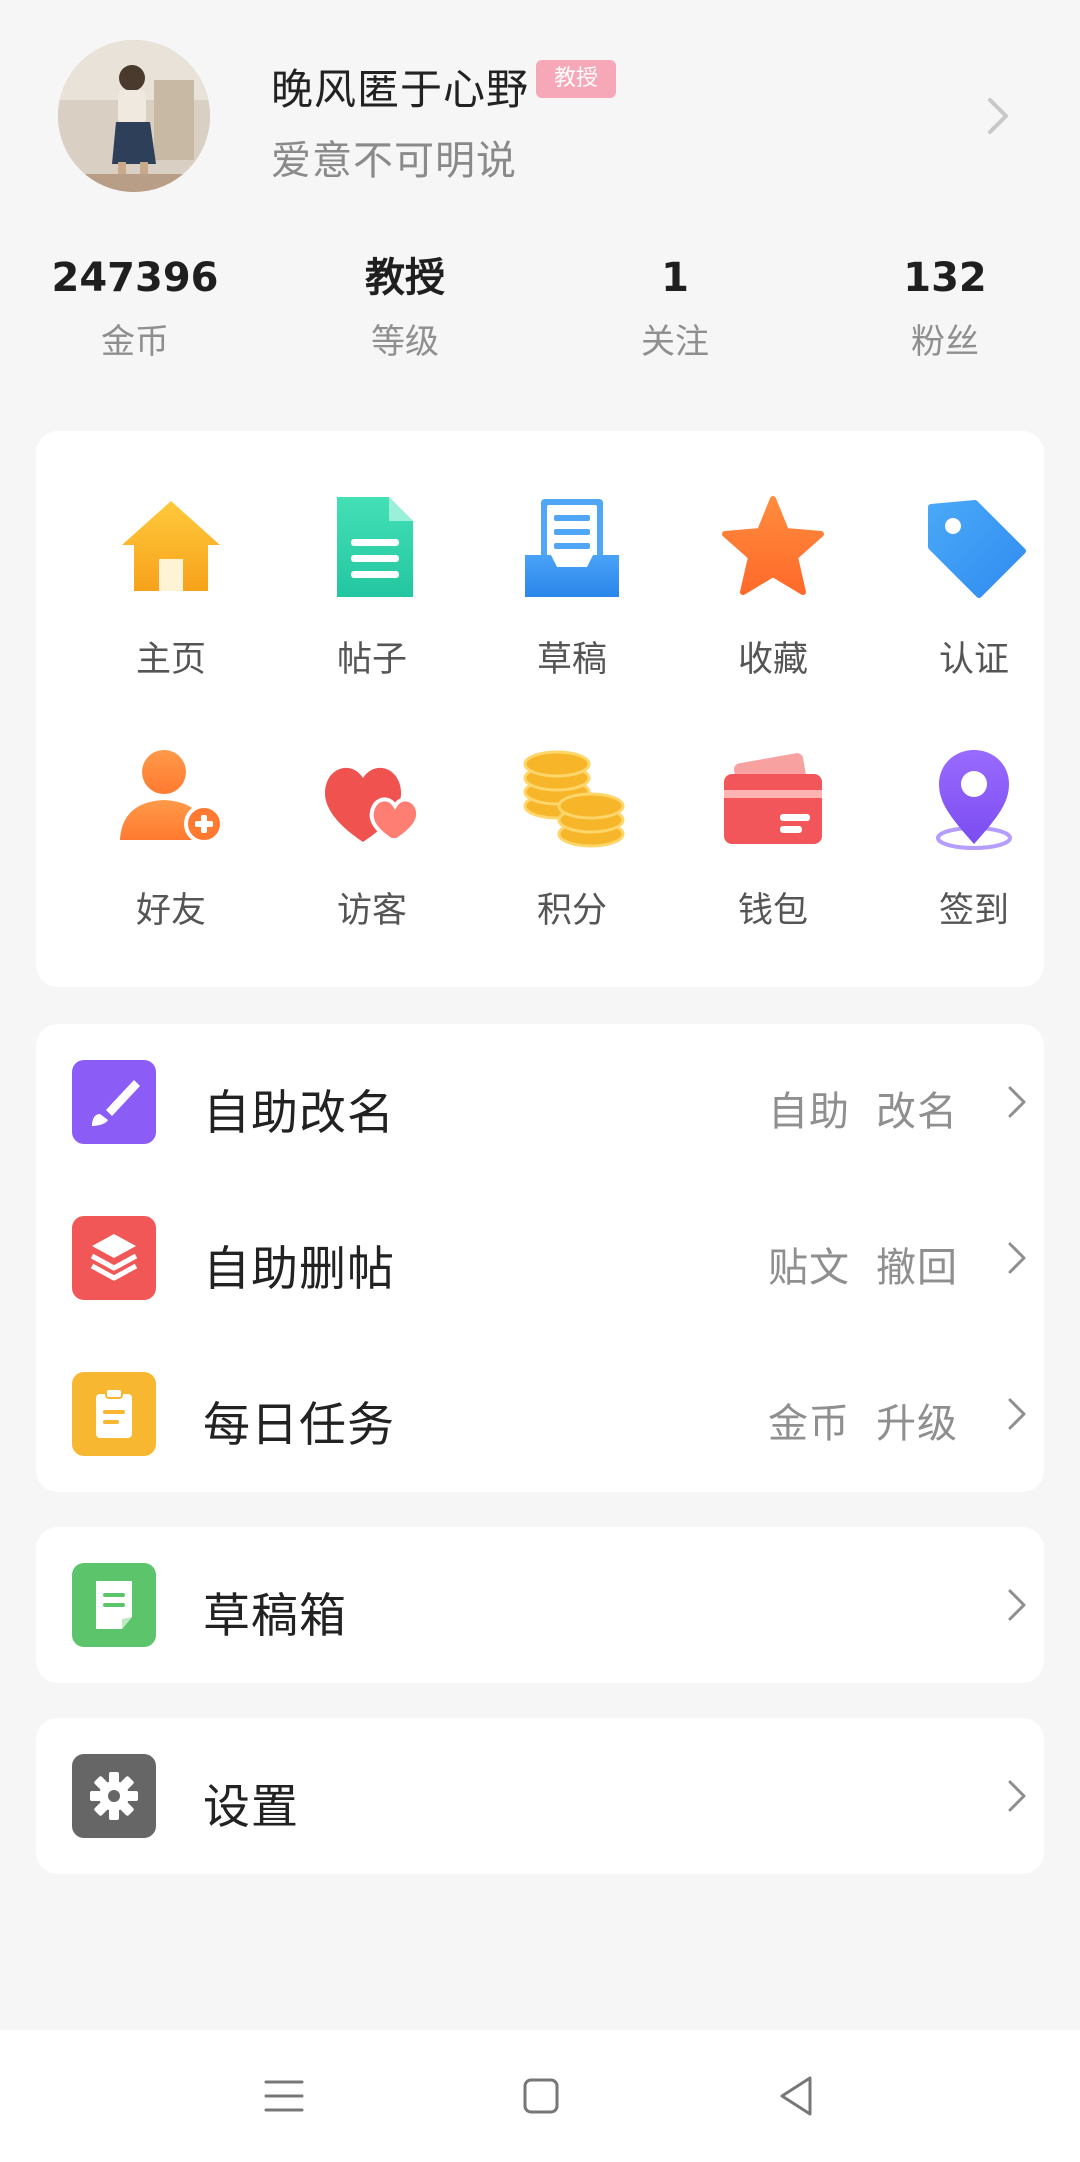  What do you see at coordinates (917, 1112) in the screenshot?
I see `row-meta-text: 改名` at bounding box center [917, 1112].